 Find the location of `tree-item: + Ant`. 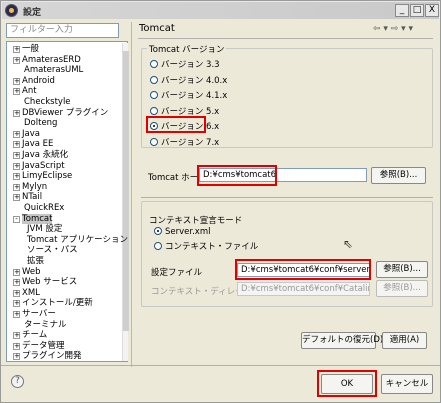

tree-item: + Ant is located at coordinates (25, 91).